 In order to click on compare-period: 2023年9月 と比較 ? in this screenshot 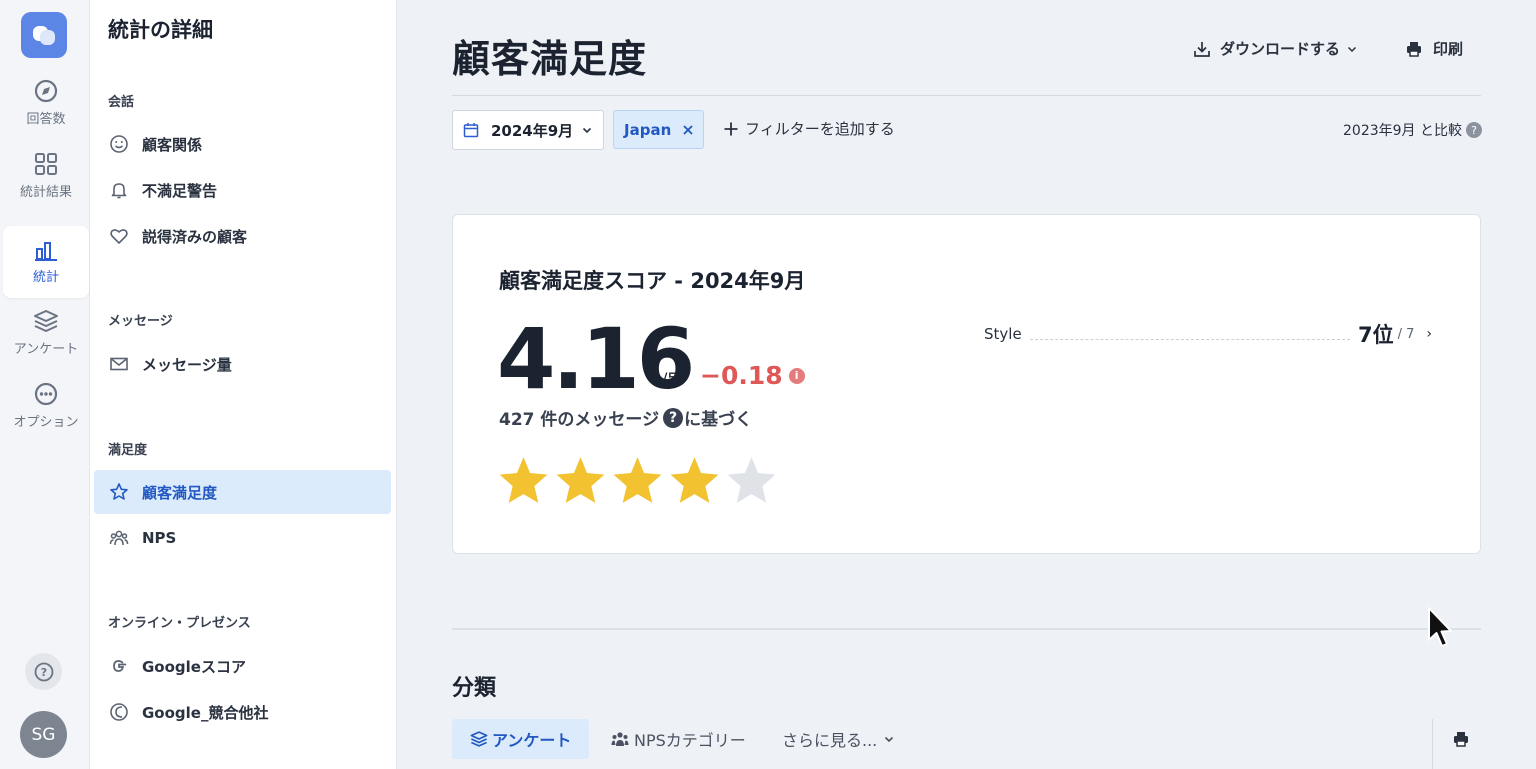, I will do `click(1412, 130)`.